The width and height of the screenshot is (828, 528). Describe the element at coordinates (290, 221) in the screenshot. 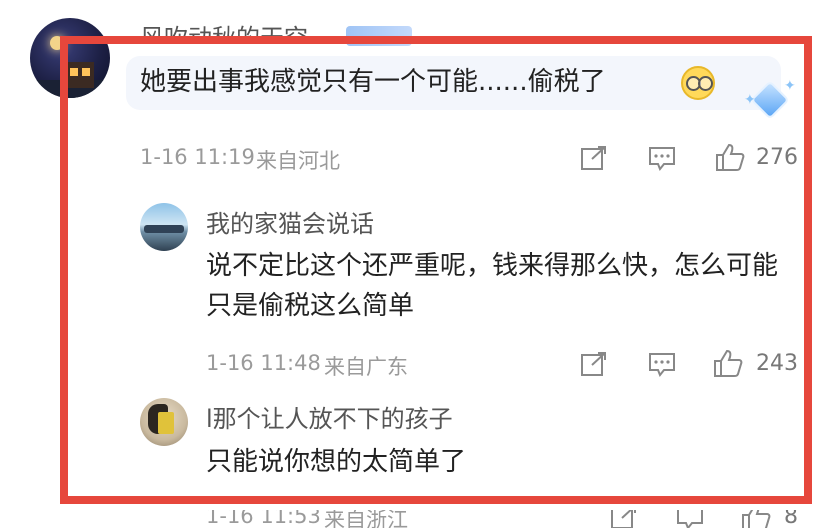

I see `reply-1-username: 我的家猫会说话` at that location.